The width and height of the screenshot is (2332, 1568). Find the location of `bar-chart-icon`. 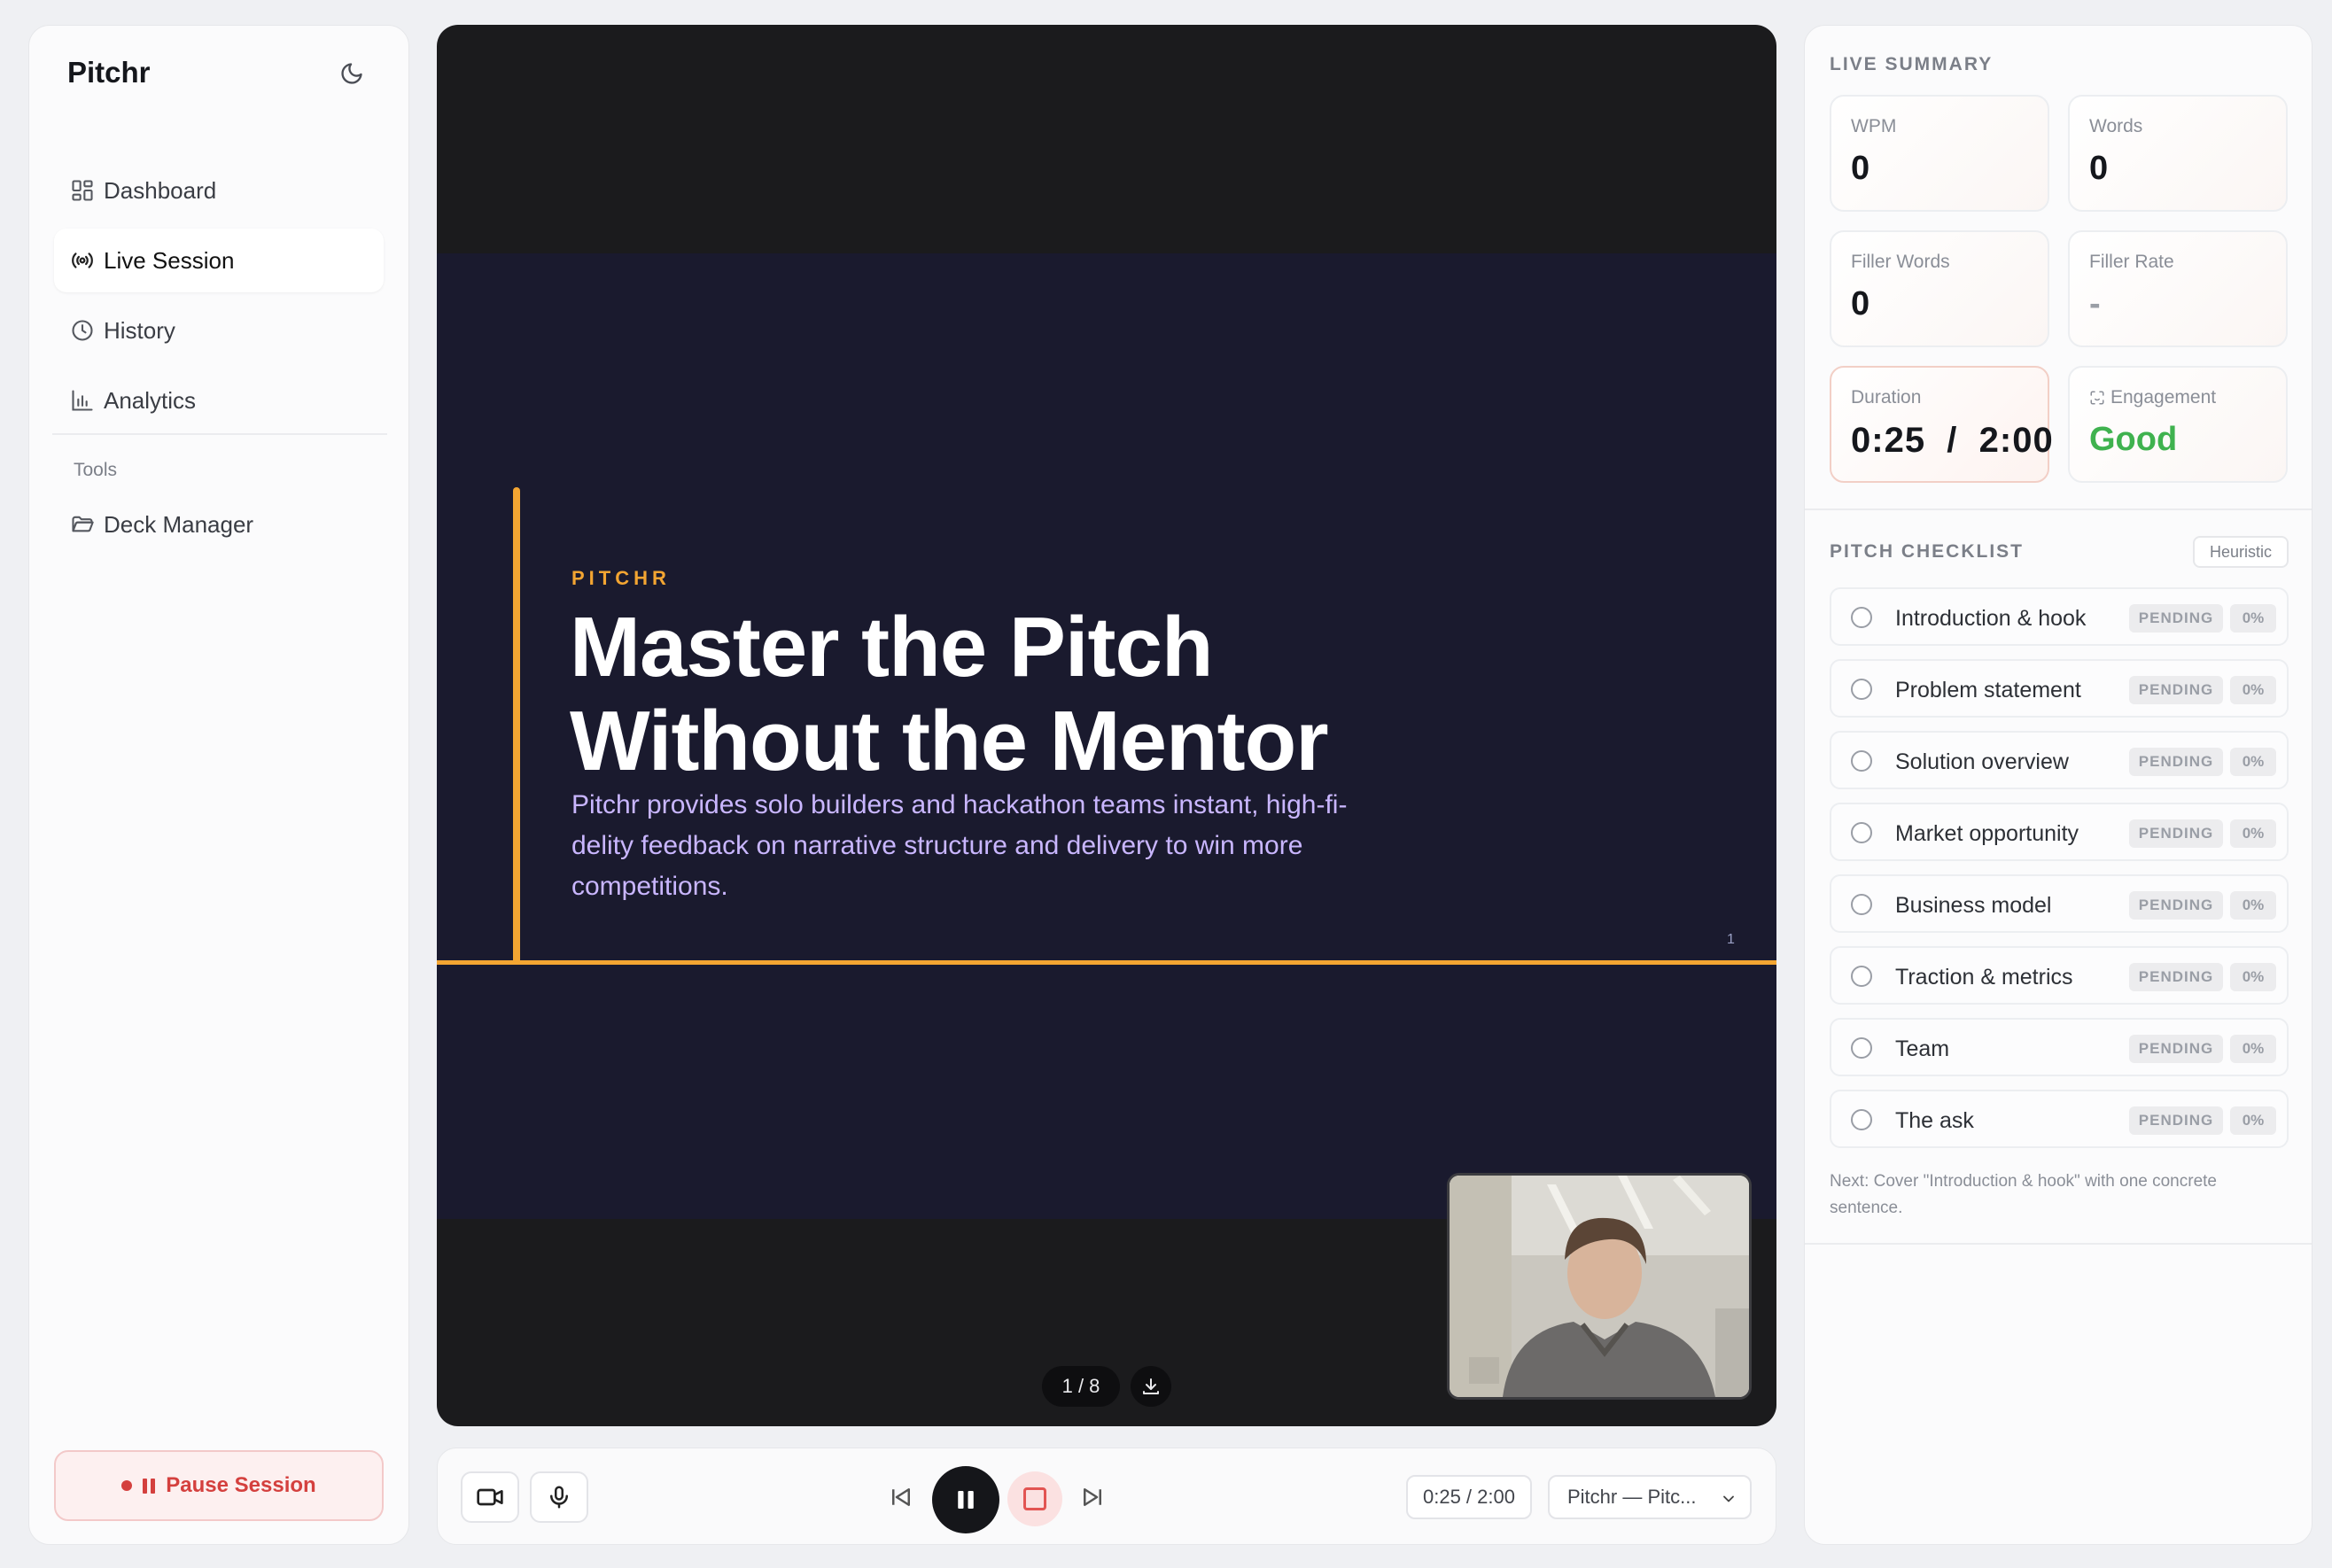

bar-chart-icon is located at coordinates (82, 400).